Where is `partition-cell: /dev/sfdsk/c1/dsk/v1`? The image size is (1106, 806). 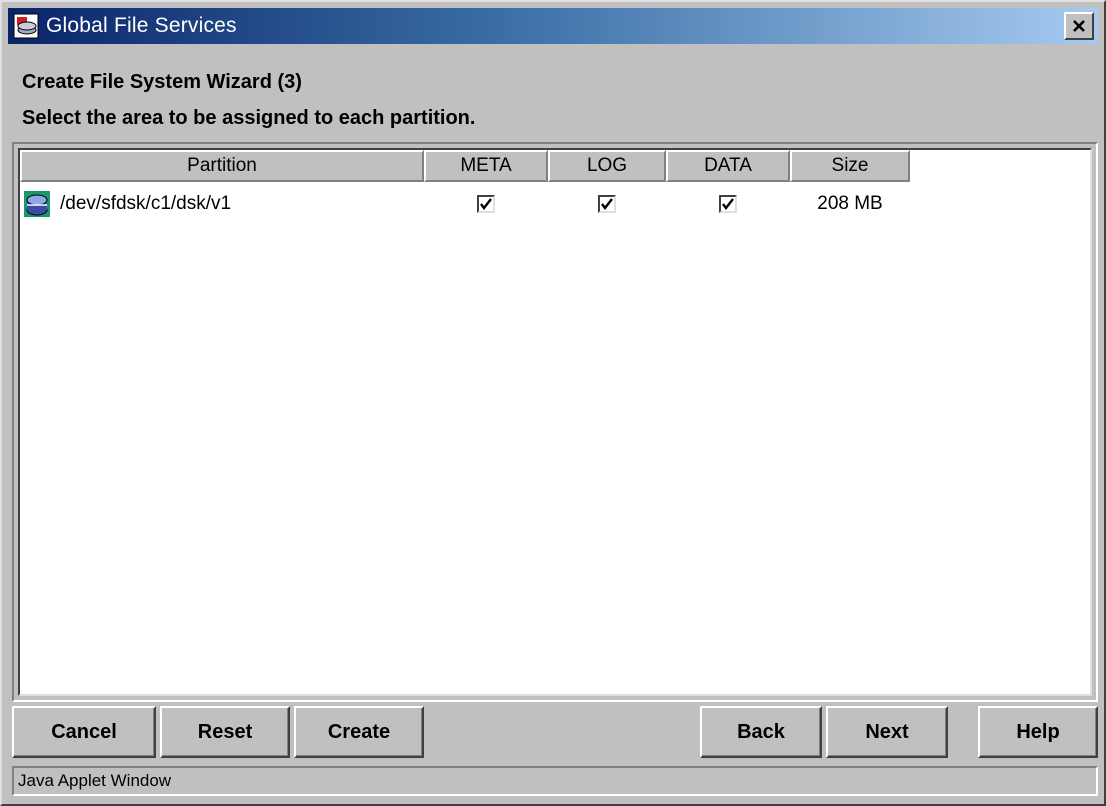
partition-cell: /dev/sfdsk/c1/dsk/v1 is located at coordinates (222, 204).